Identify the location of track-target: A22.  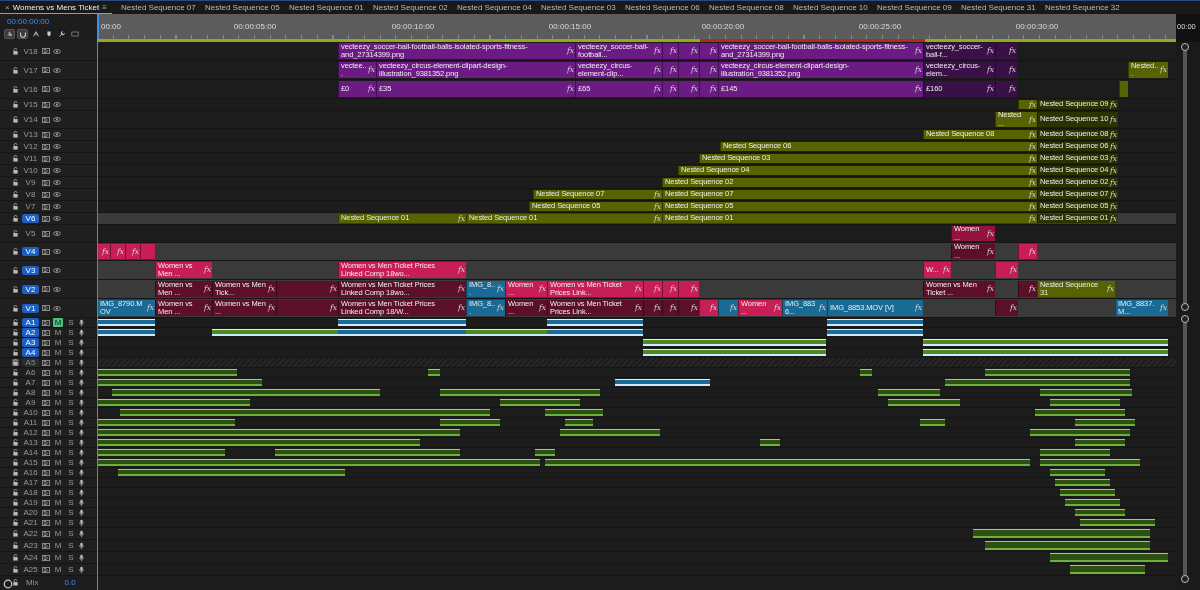
(30, 533).